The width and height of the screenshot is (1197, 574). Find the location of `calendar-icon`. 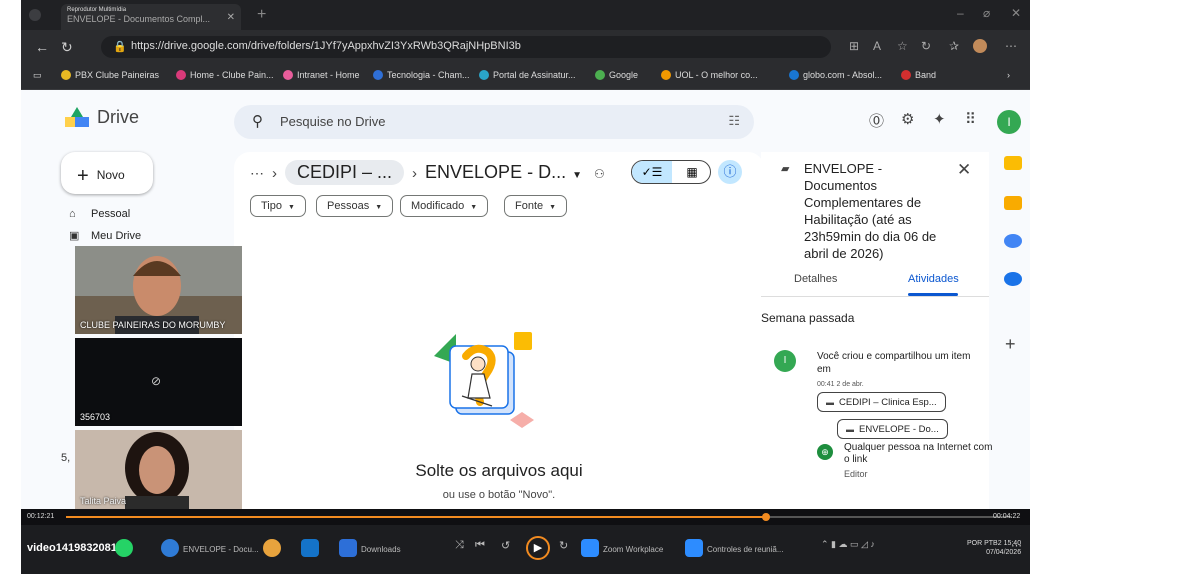

calendar-icon is located at coordinates (1013, 163).